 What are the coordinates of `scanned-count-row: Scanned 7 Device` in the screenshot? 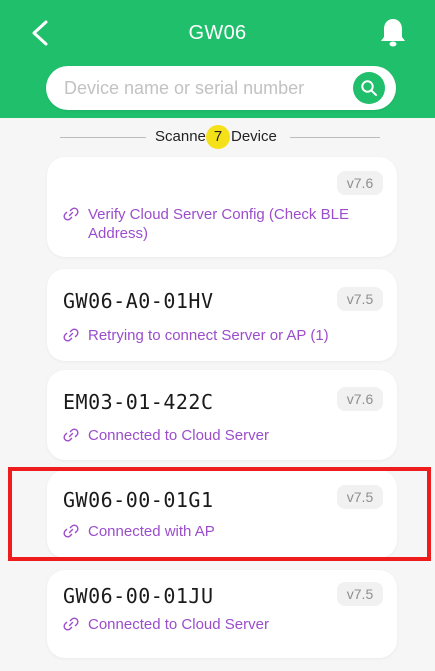 It's located at (220, 137).